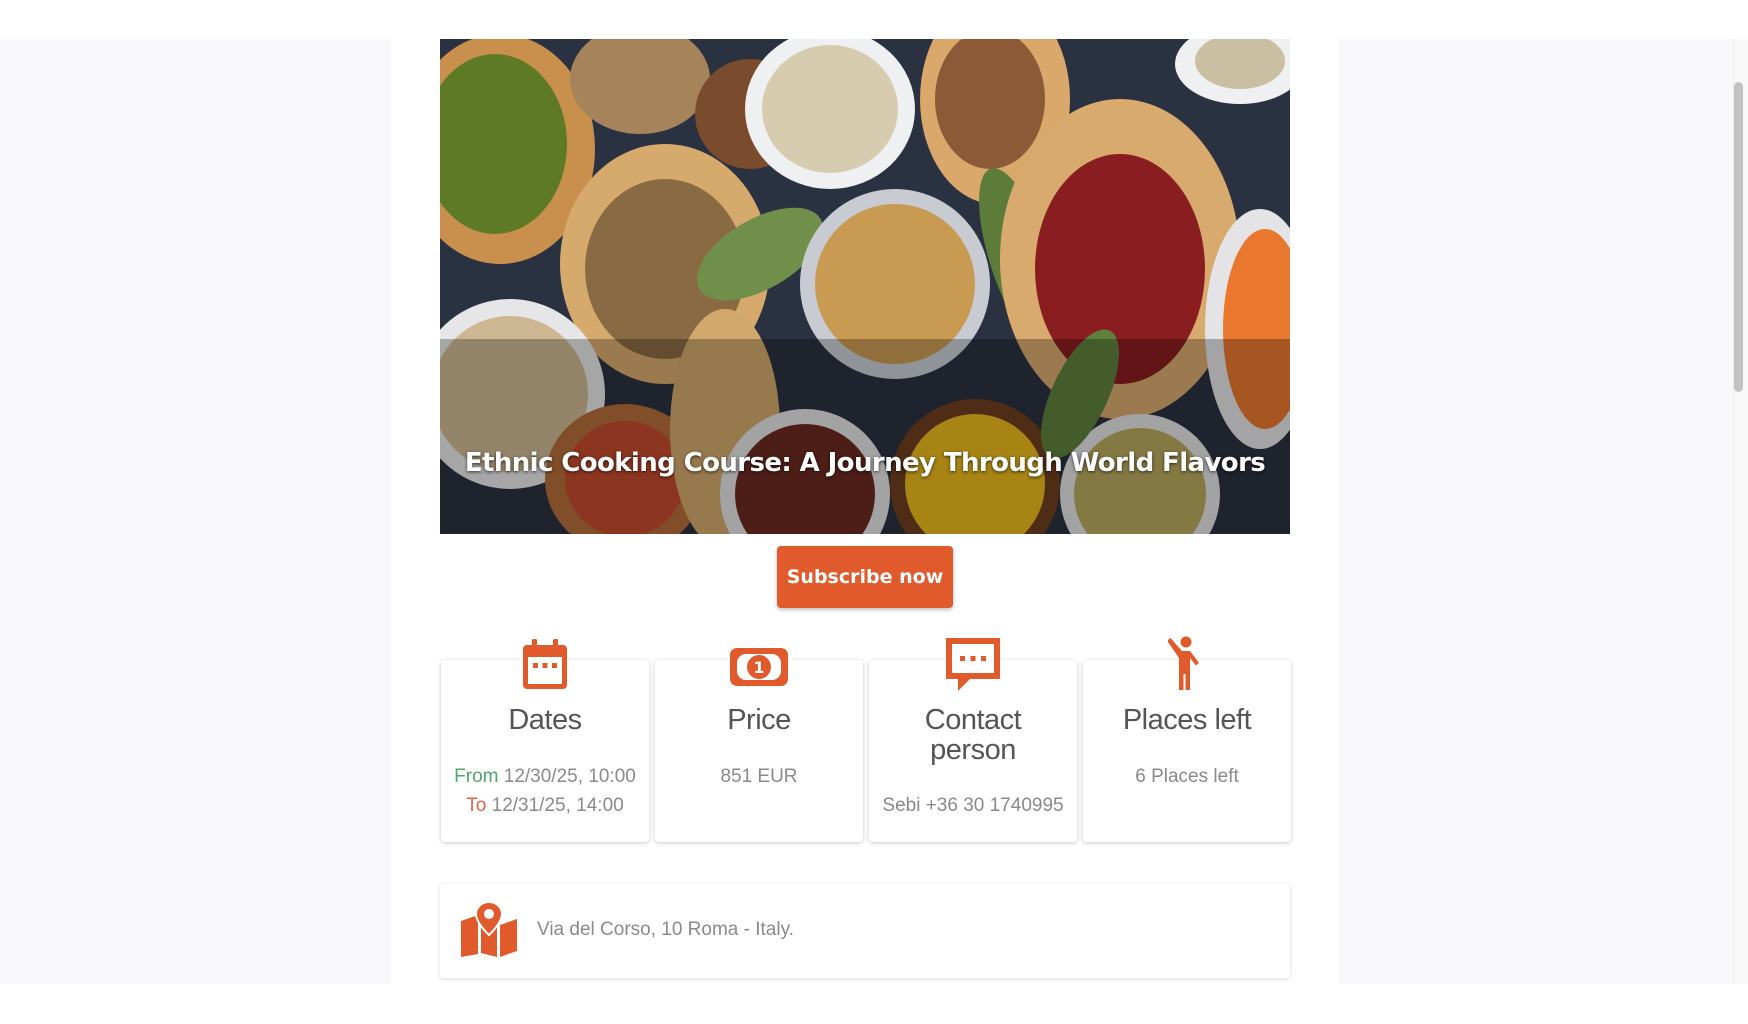  What do you see at coordinates (1187, 665) in the screenshot?
I see `person-icon` at bounding box center [1187, 665].